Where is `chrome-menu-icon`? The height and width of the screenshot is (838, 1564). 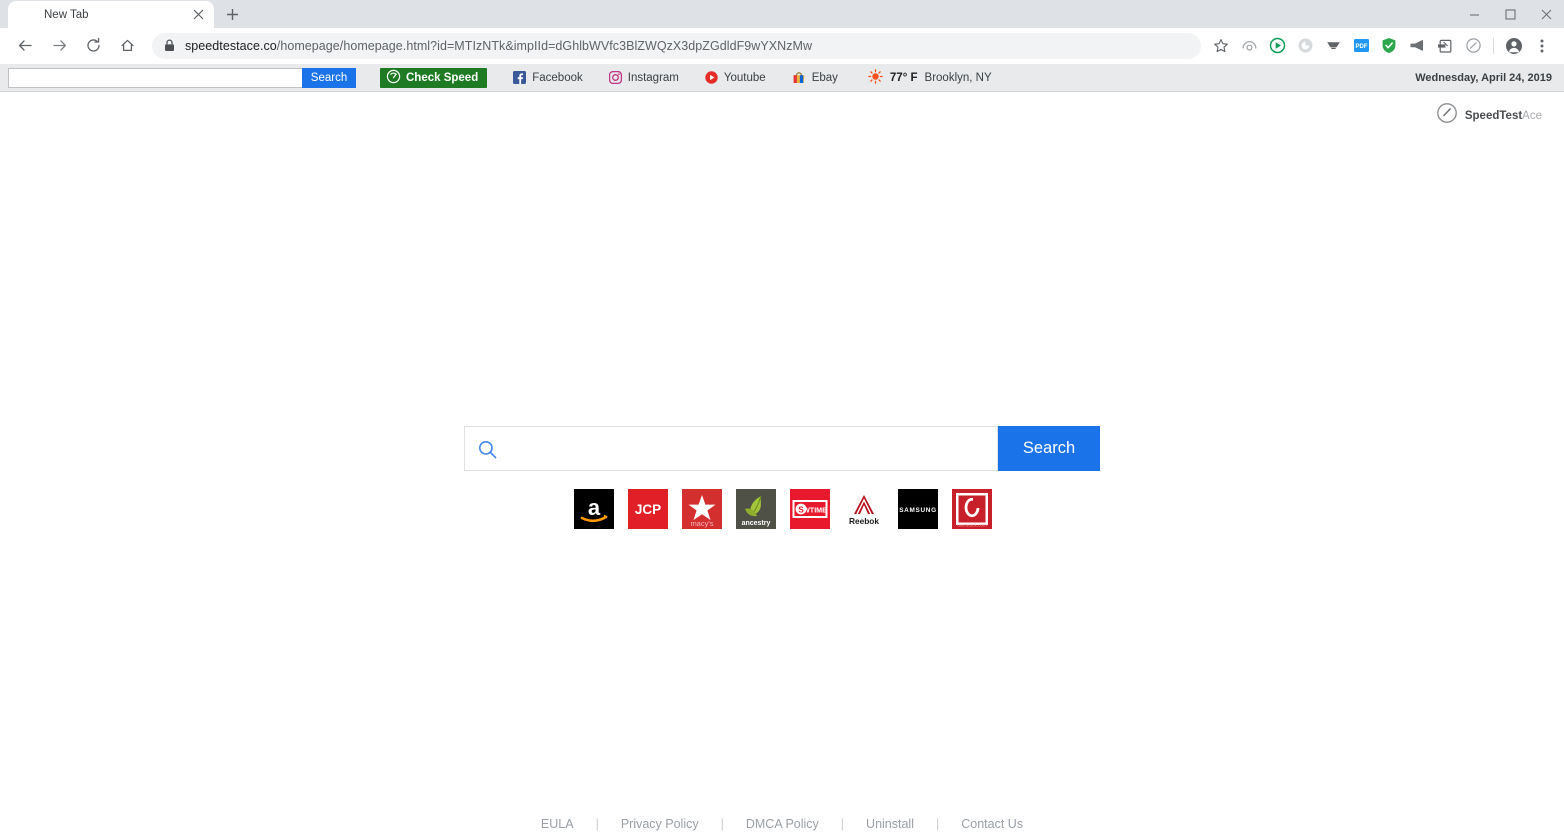
chrome-menu-icon is located at coordinates (1542, 46).